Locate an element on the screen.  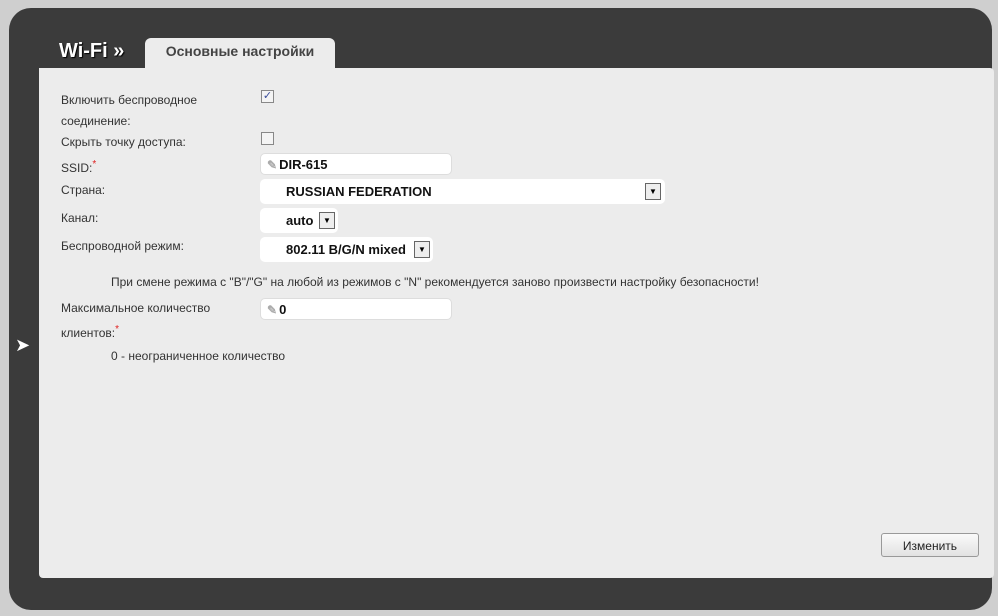
hide-ap-label: Скрыть точку доступа: is located at coordinates (123, 142).